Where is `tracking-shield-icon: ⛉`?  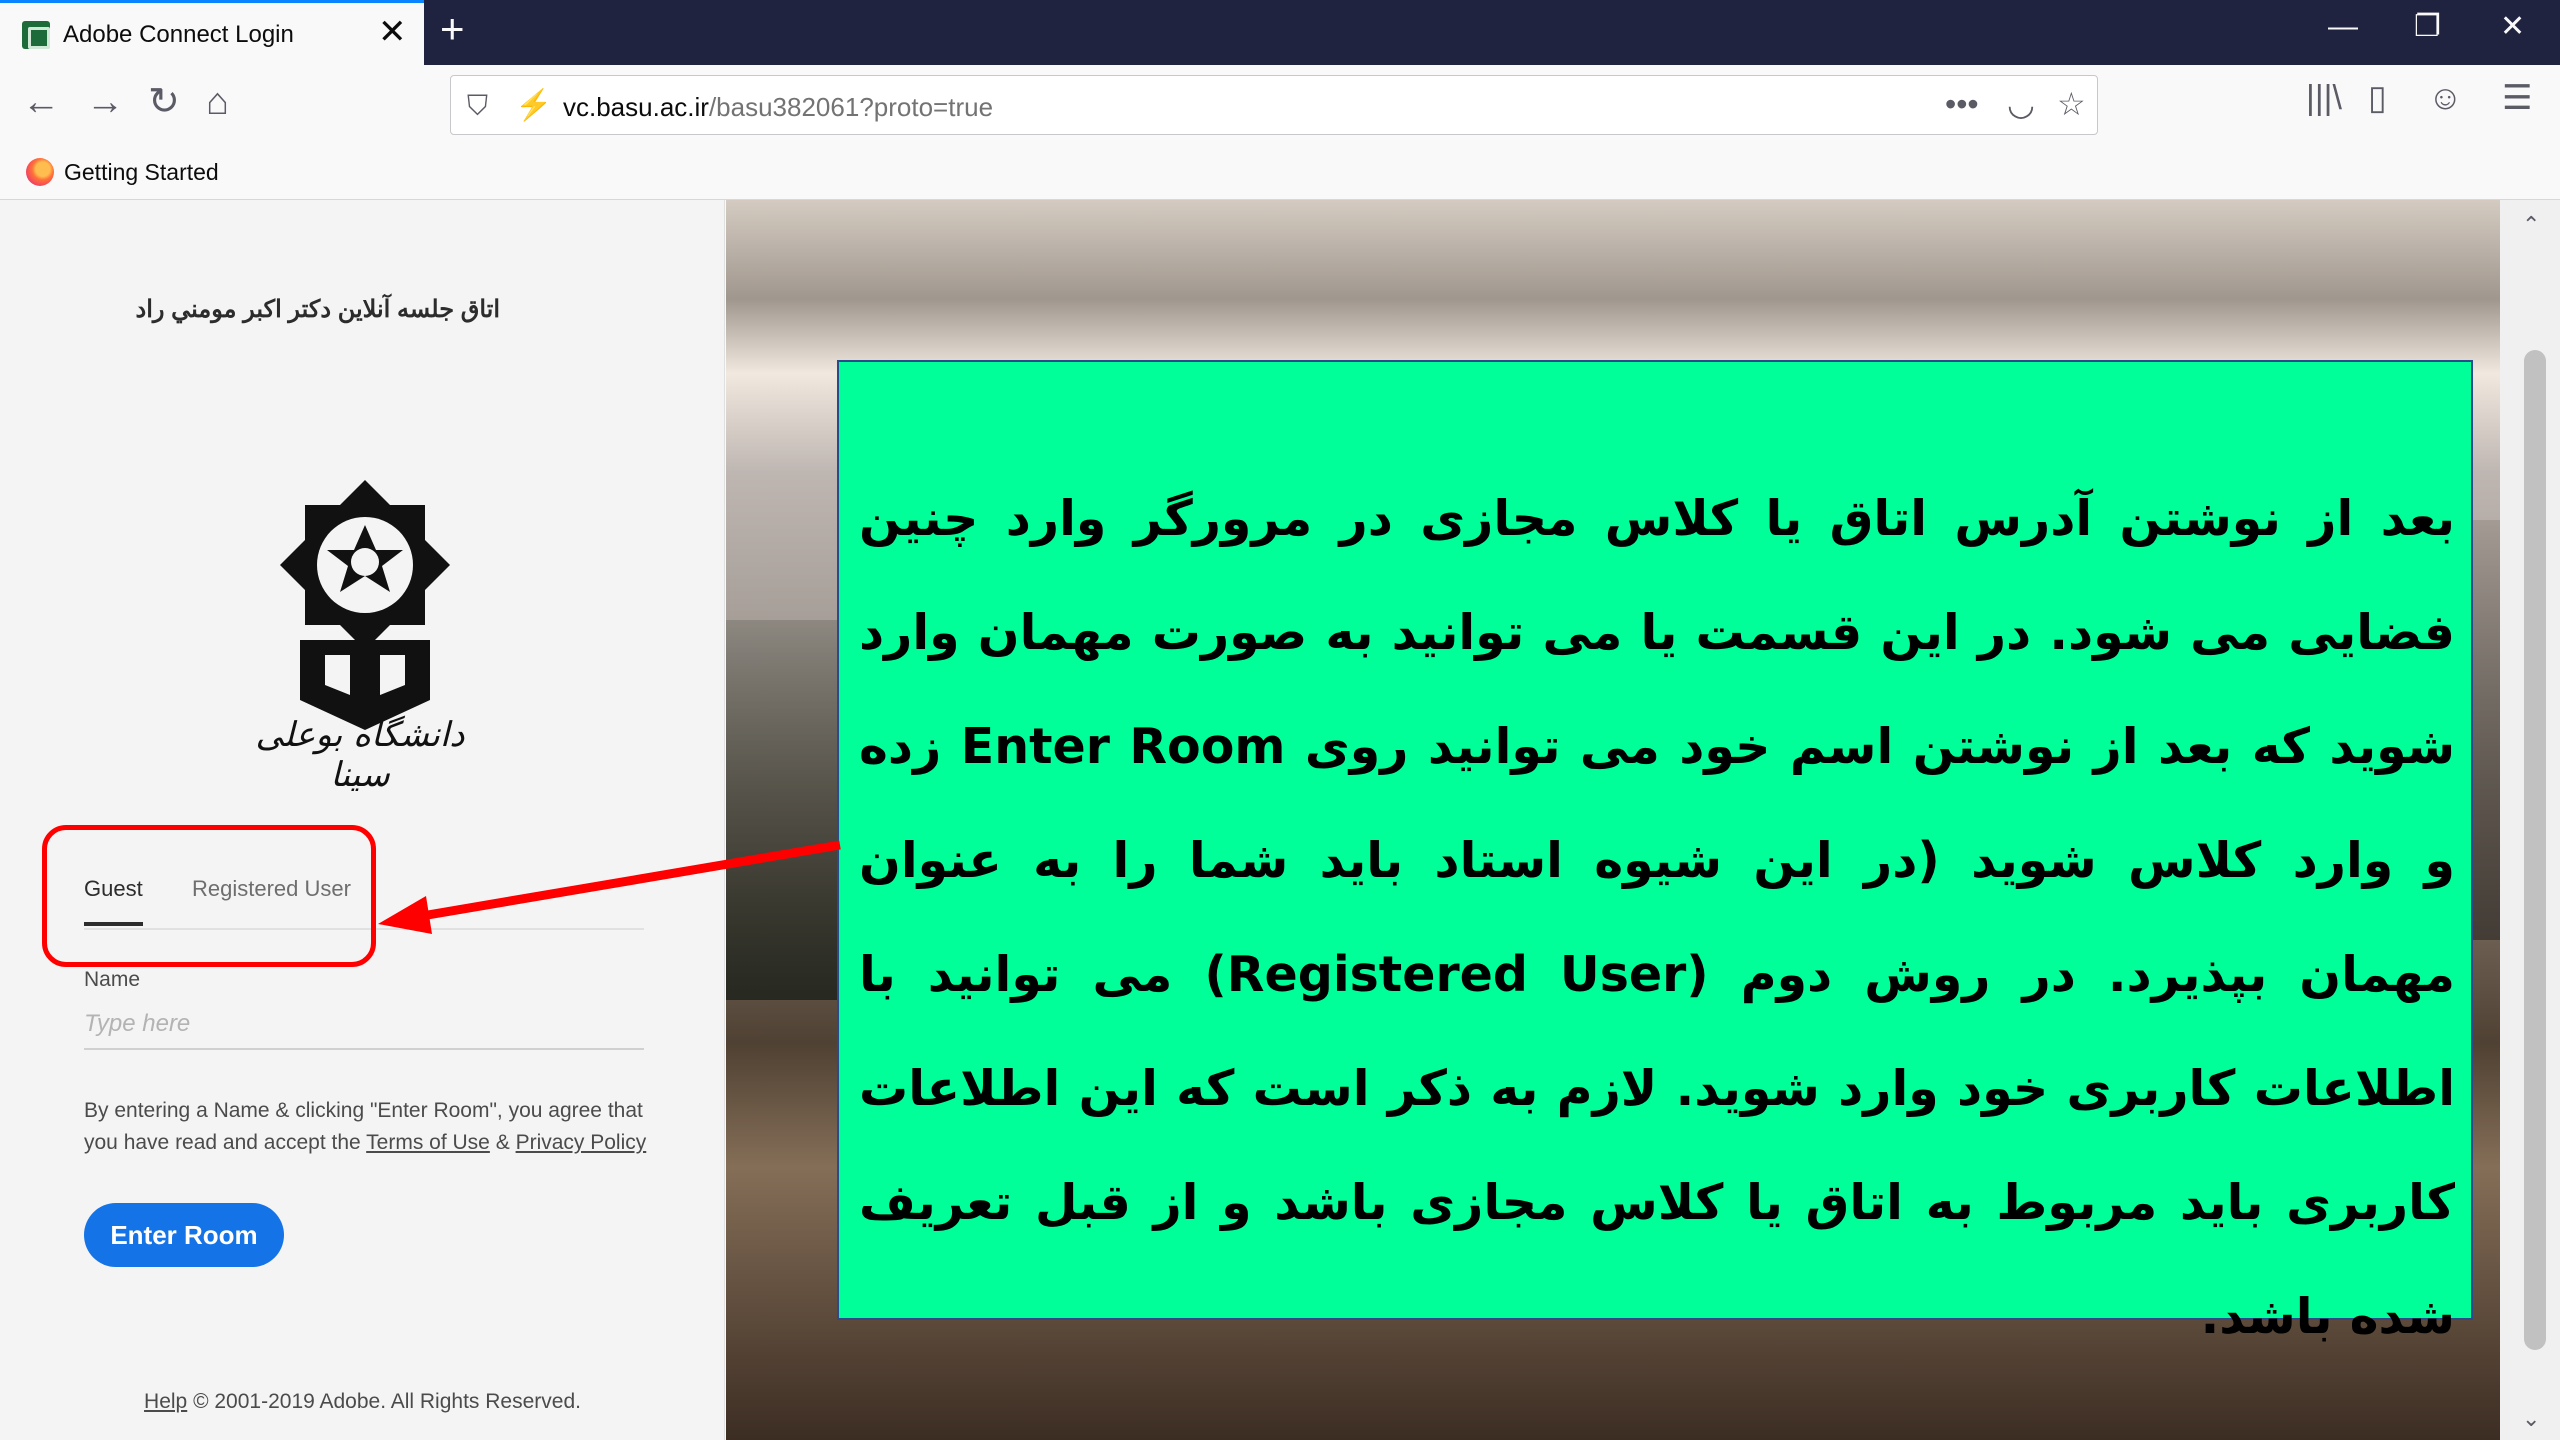
tracking-shield-icon: ⛉ is located at coordinates (477, 106).